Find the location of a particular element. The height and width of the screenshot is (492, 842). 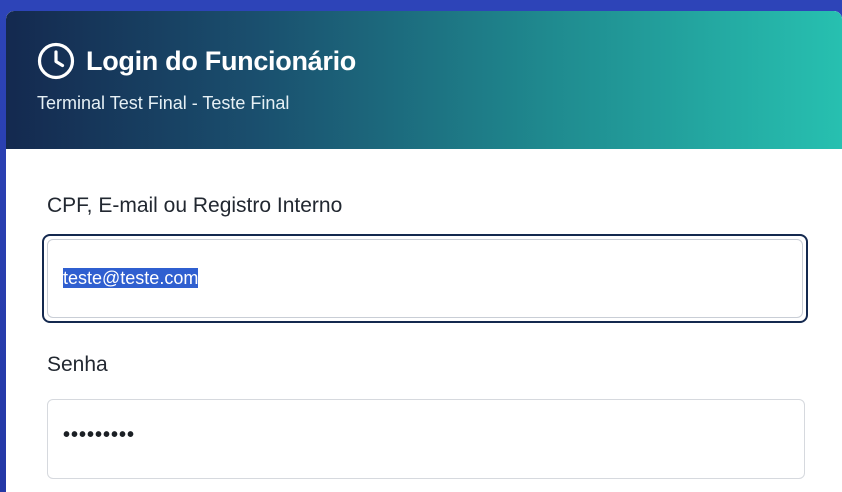

clock-icon is located at coordinates (56, 61).